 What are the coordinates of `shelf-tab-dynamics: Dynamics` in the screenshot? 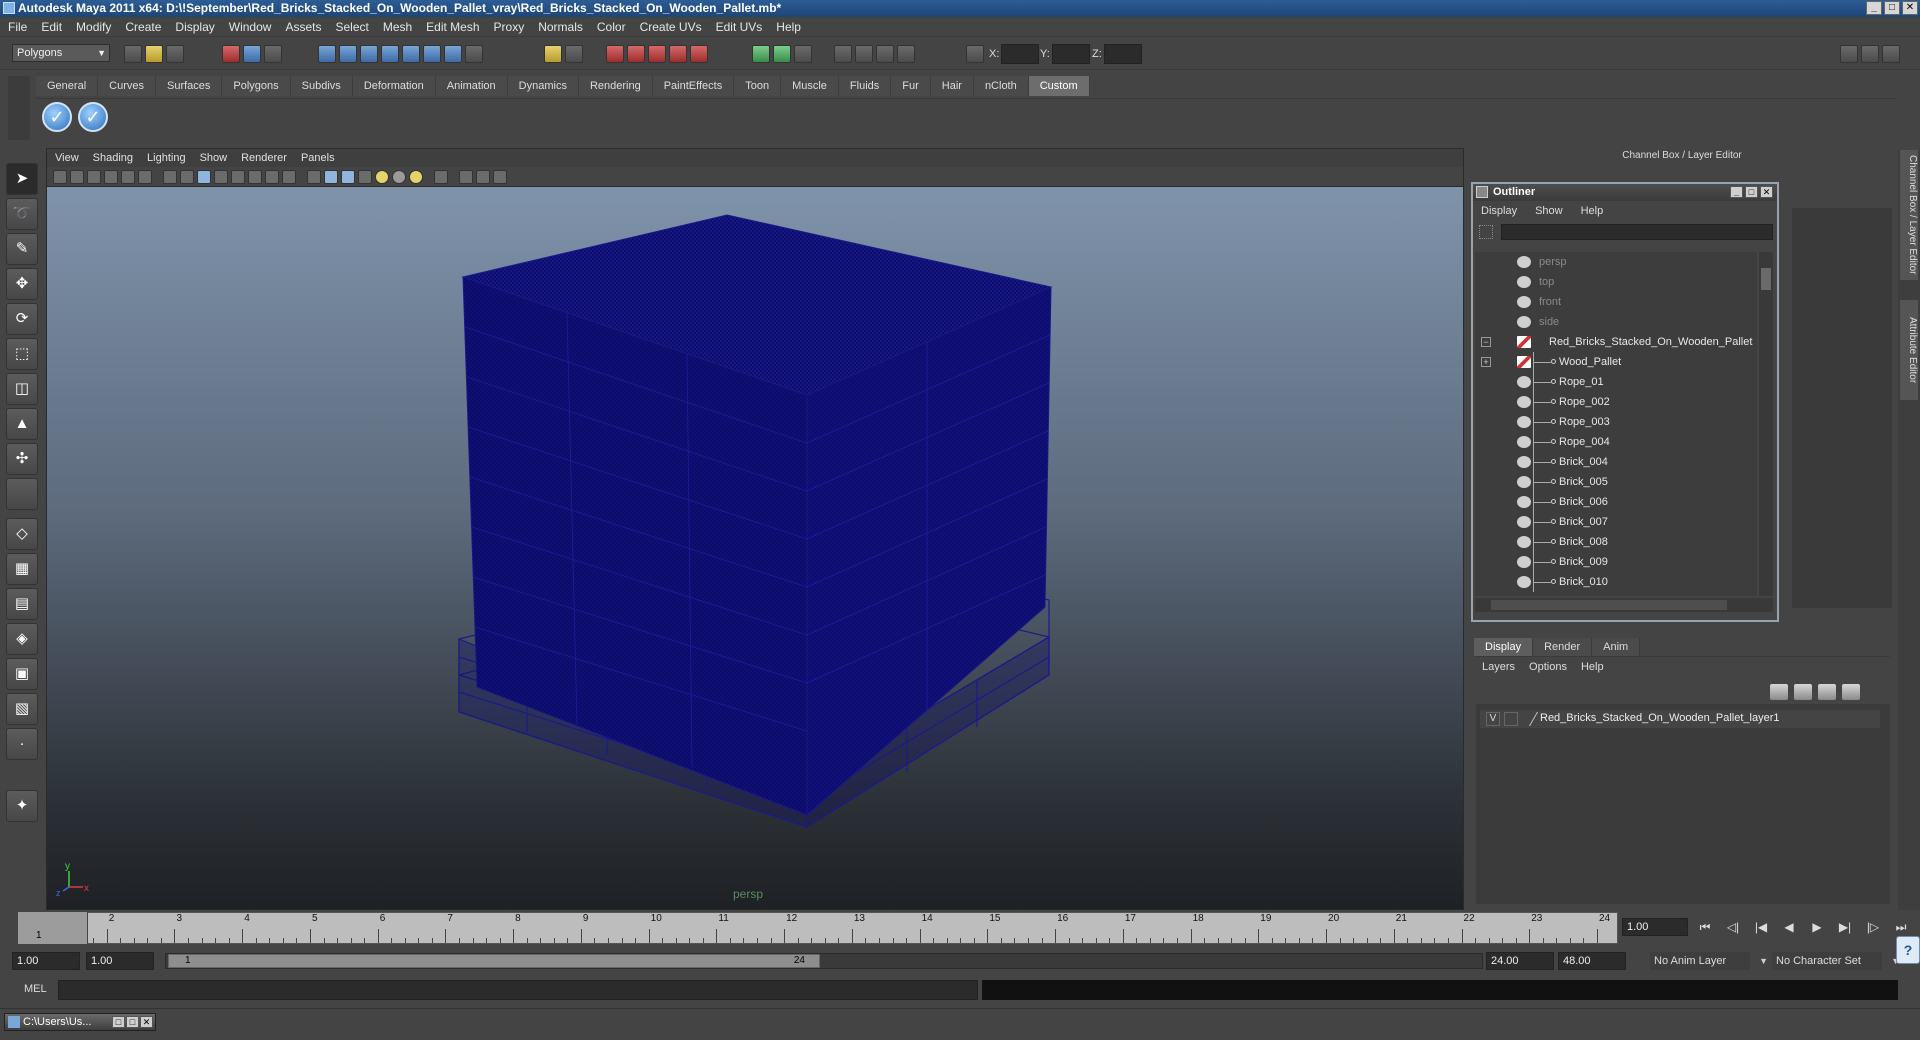 It's located at (543, 86).